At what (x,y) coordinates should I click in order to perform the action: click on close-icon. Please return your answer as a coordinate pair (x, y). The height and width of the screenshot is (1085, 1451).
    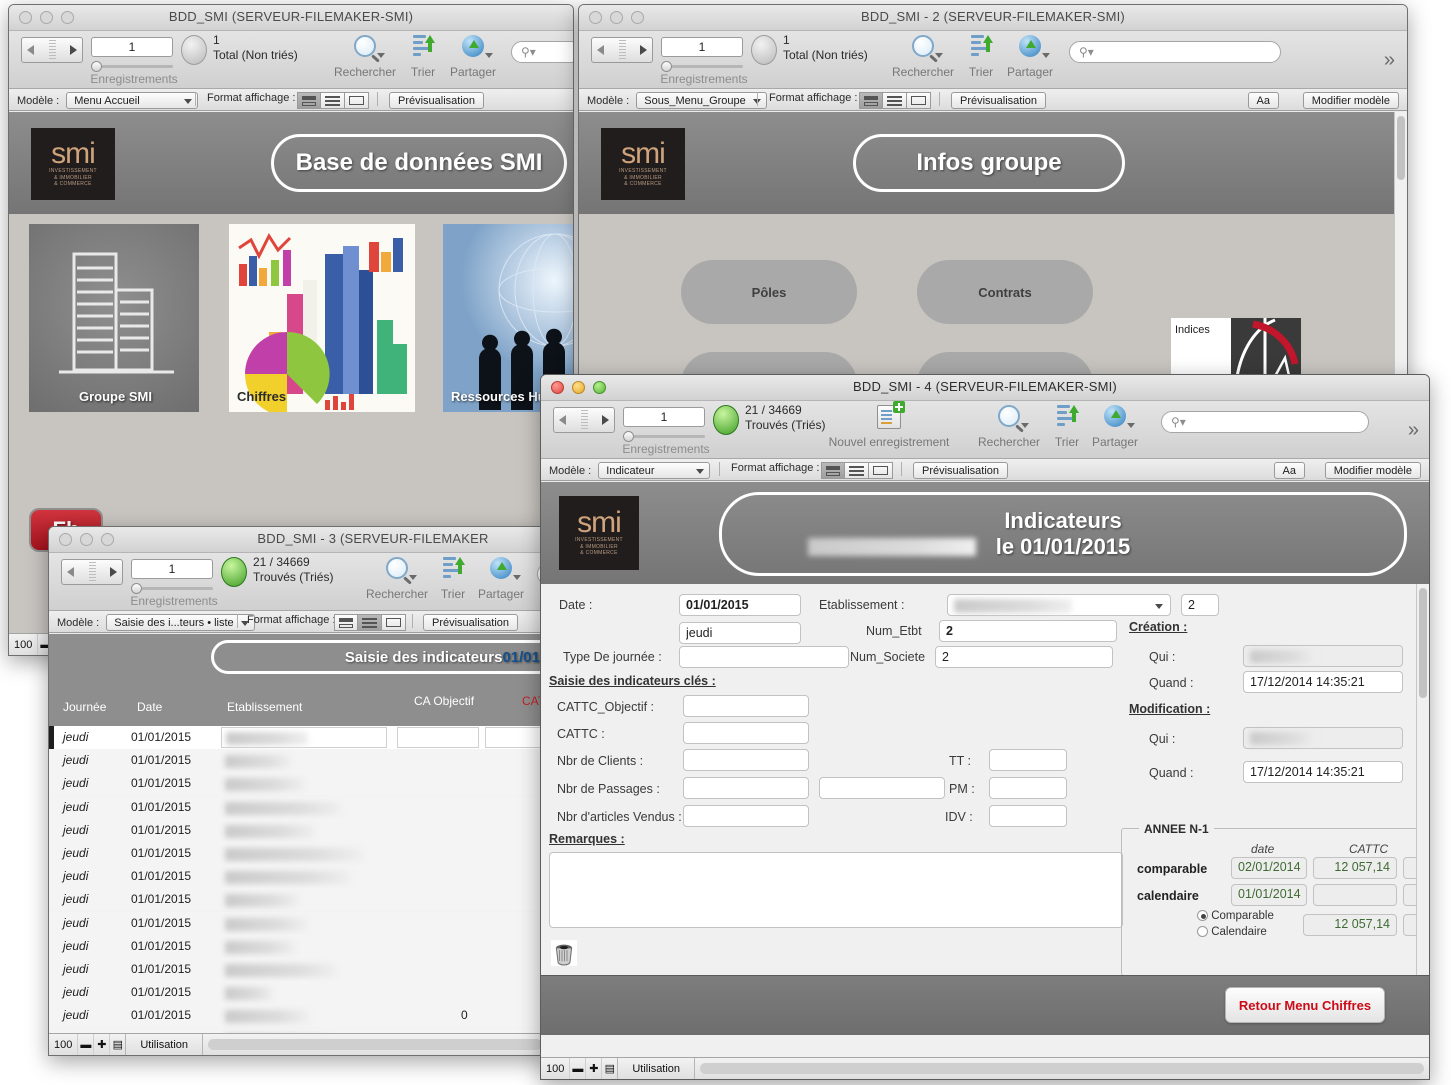
    Looking at the image, I should click on (65, 539).